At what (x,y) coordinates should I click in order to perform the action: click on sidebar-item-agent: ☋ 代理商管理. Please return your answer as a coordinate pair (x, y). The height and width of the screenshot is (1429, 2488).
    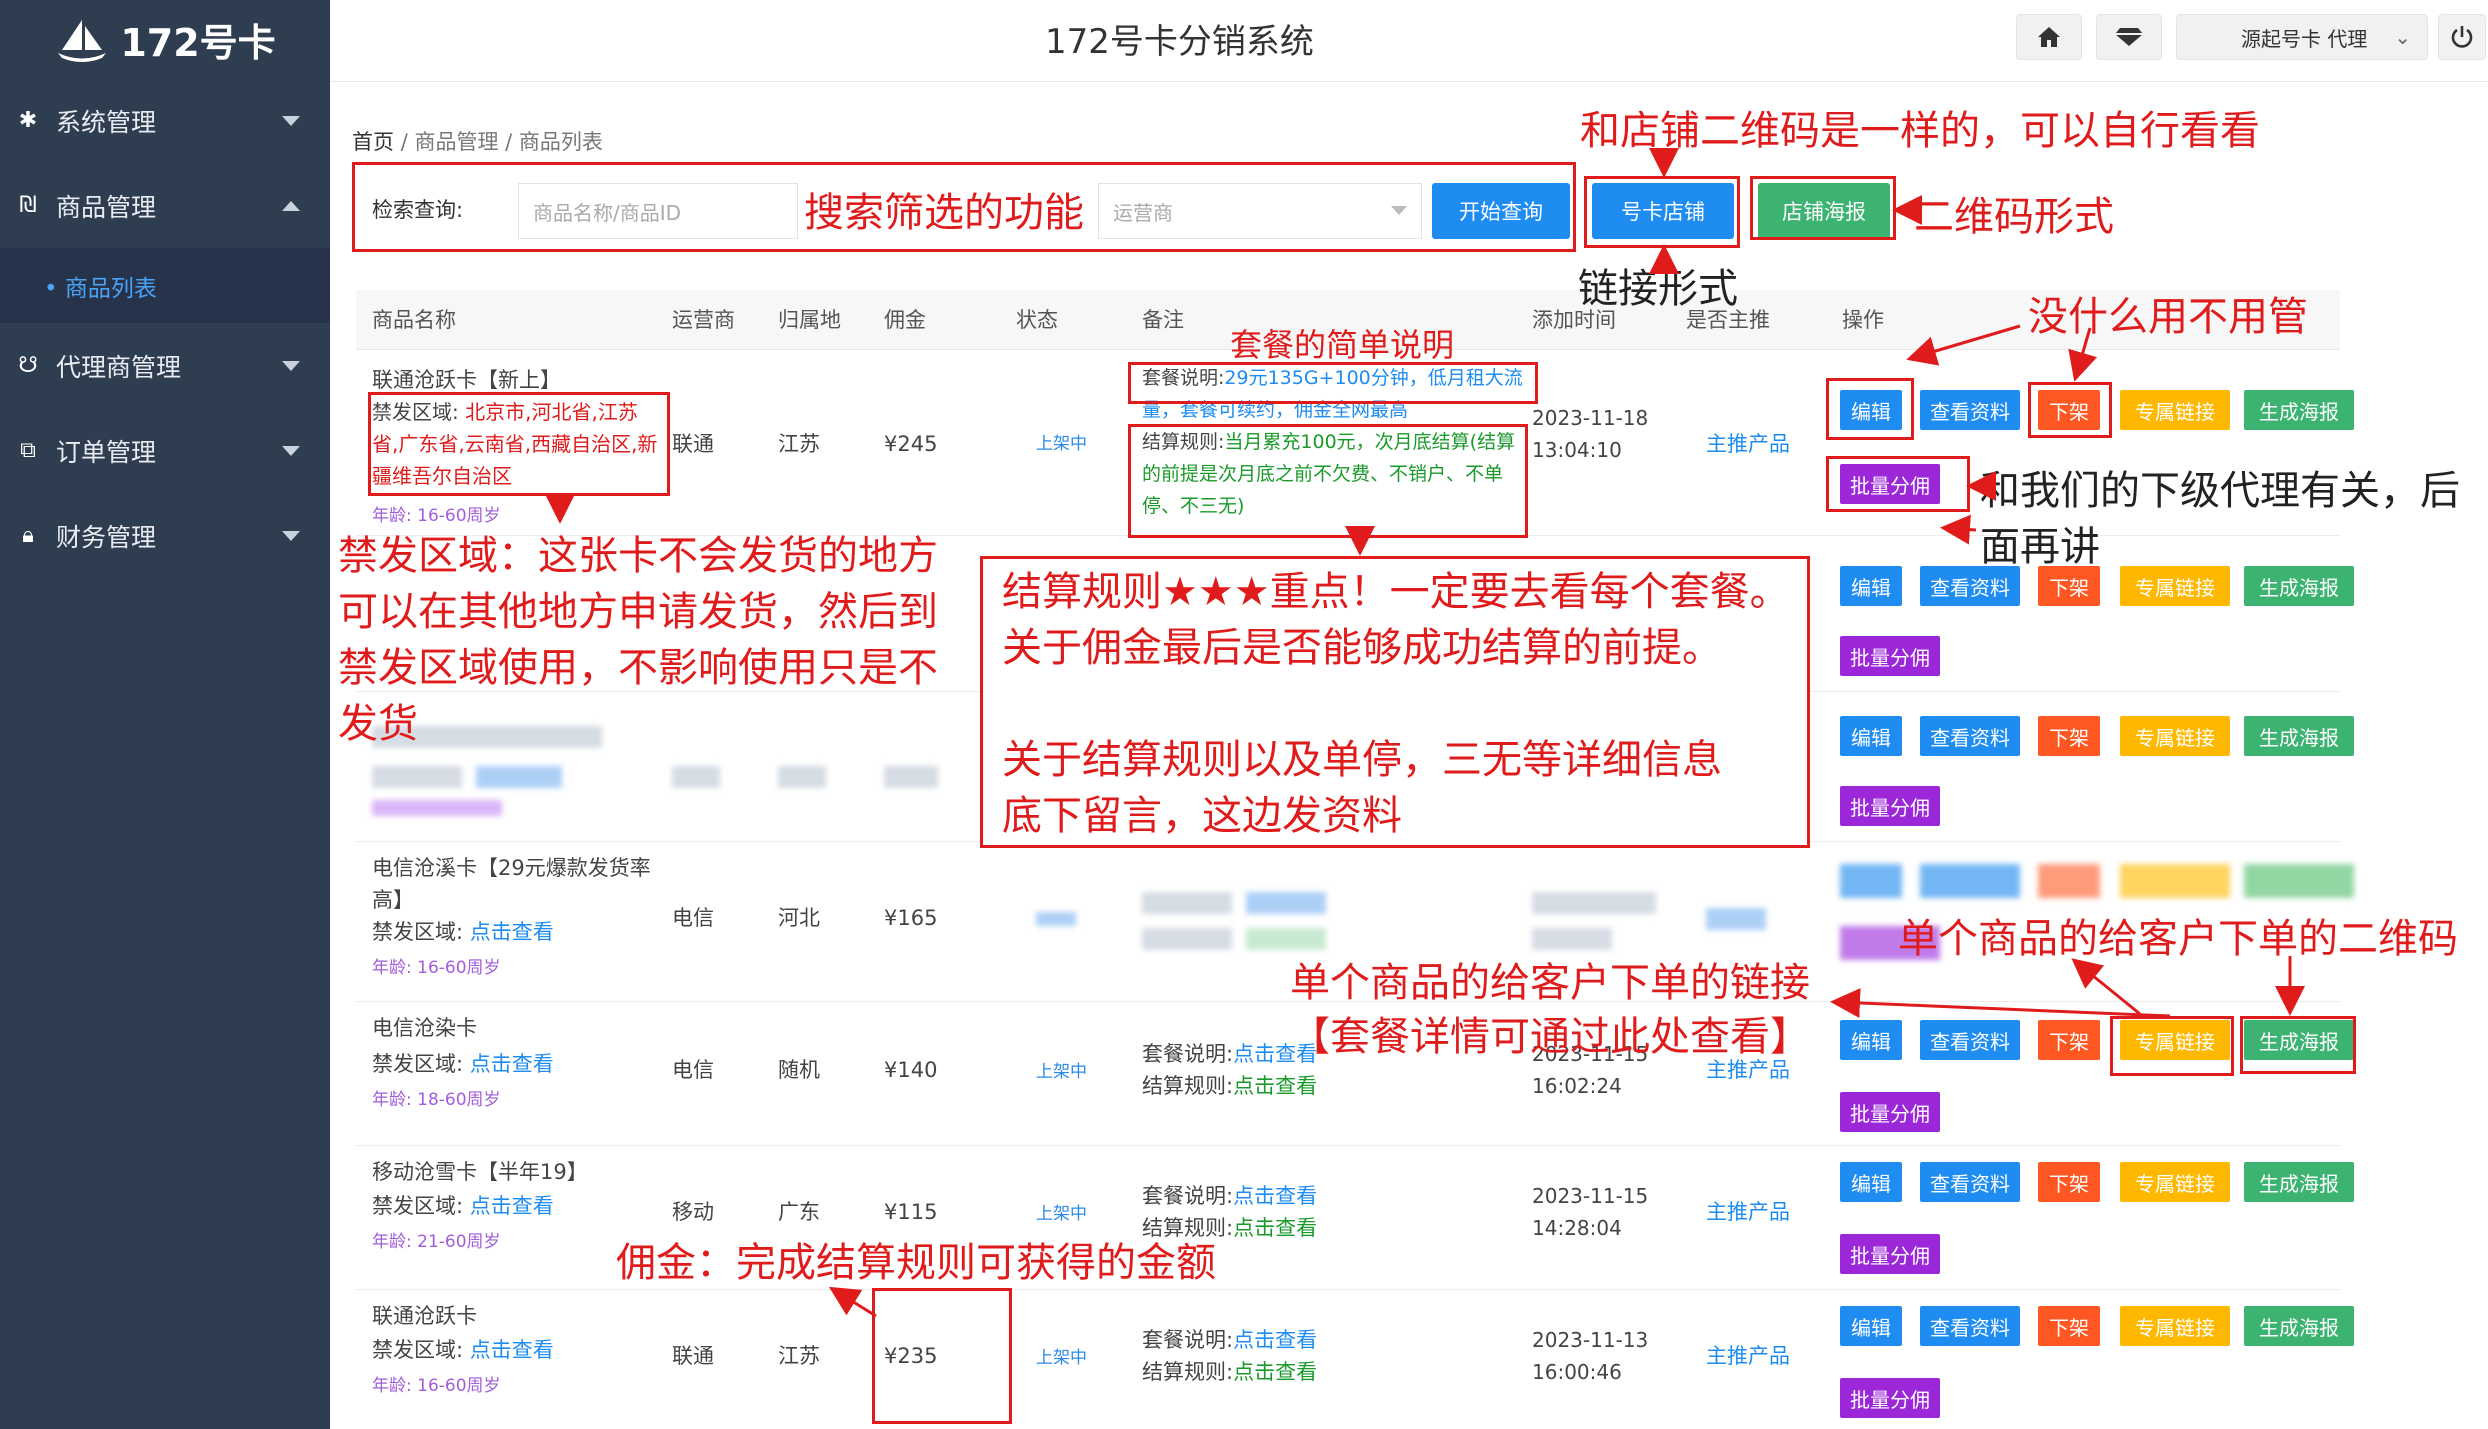
    Looking at the image, I should click on (165, 365).